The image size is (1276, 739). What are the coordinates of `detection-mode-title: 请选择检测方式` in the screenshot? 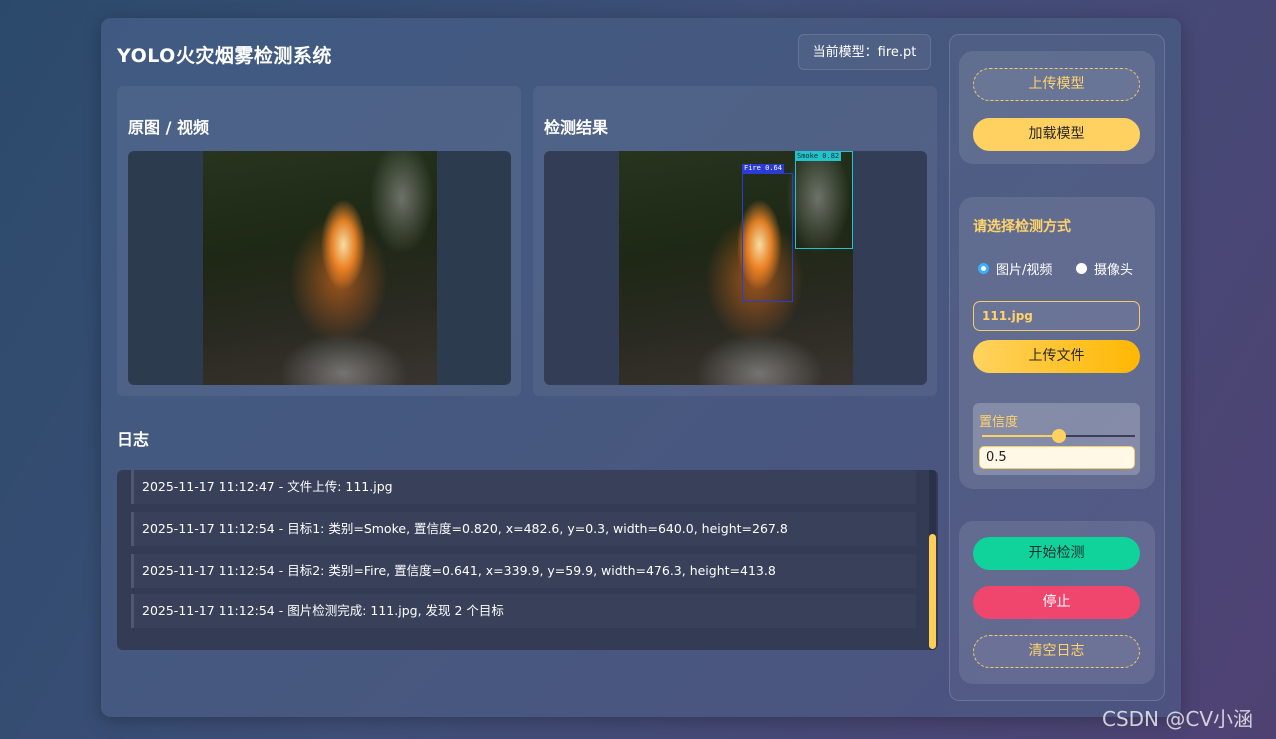 It's located at (1022, 227).